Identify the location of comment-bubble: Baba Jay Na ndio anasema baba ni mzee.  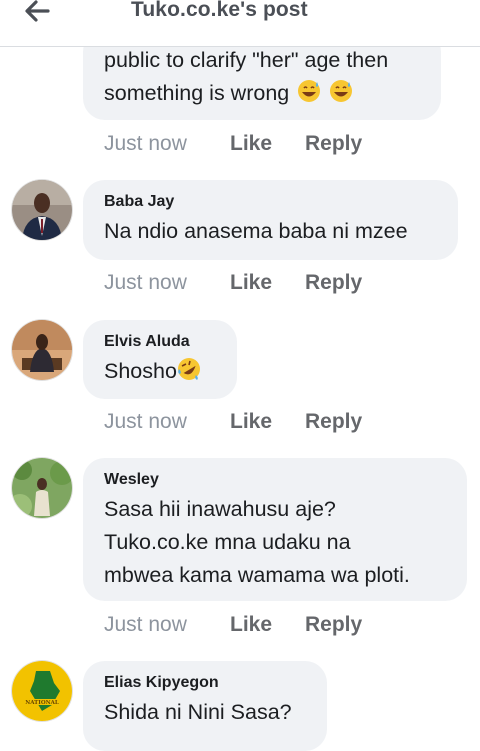
(270, 220).